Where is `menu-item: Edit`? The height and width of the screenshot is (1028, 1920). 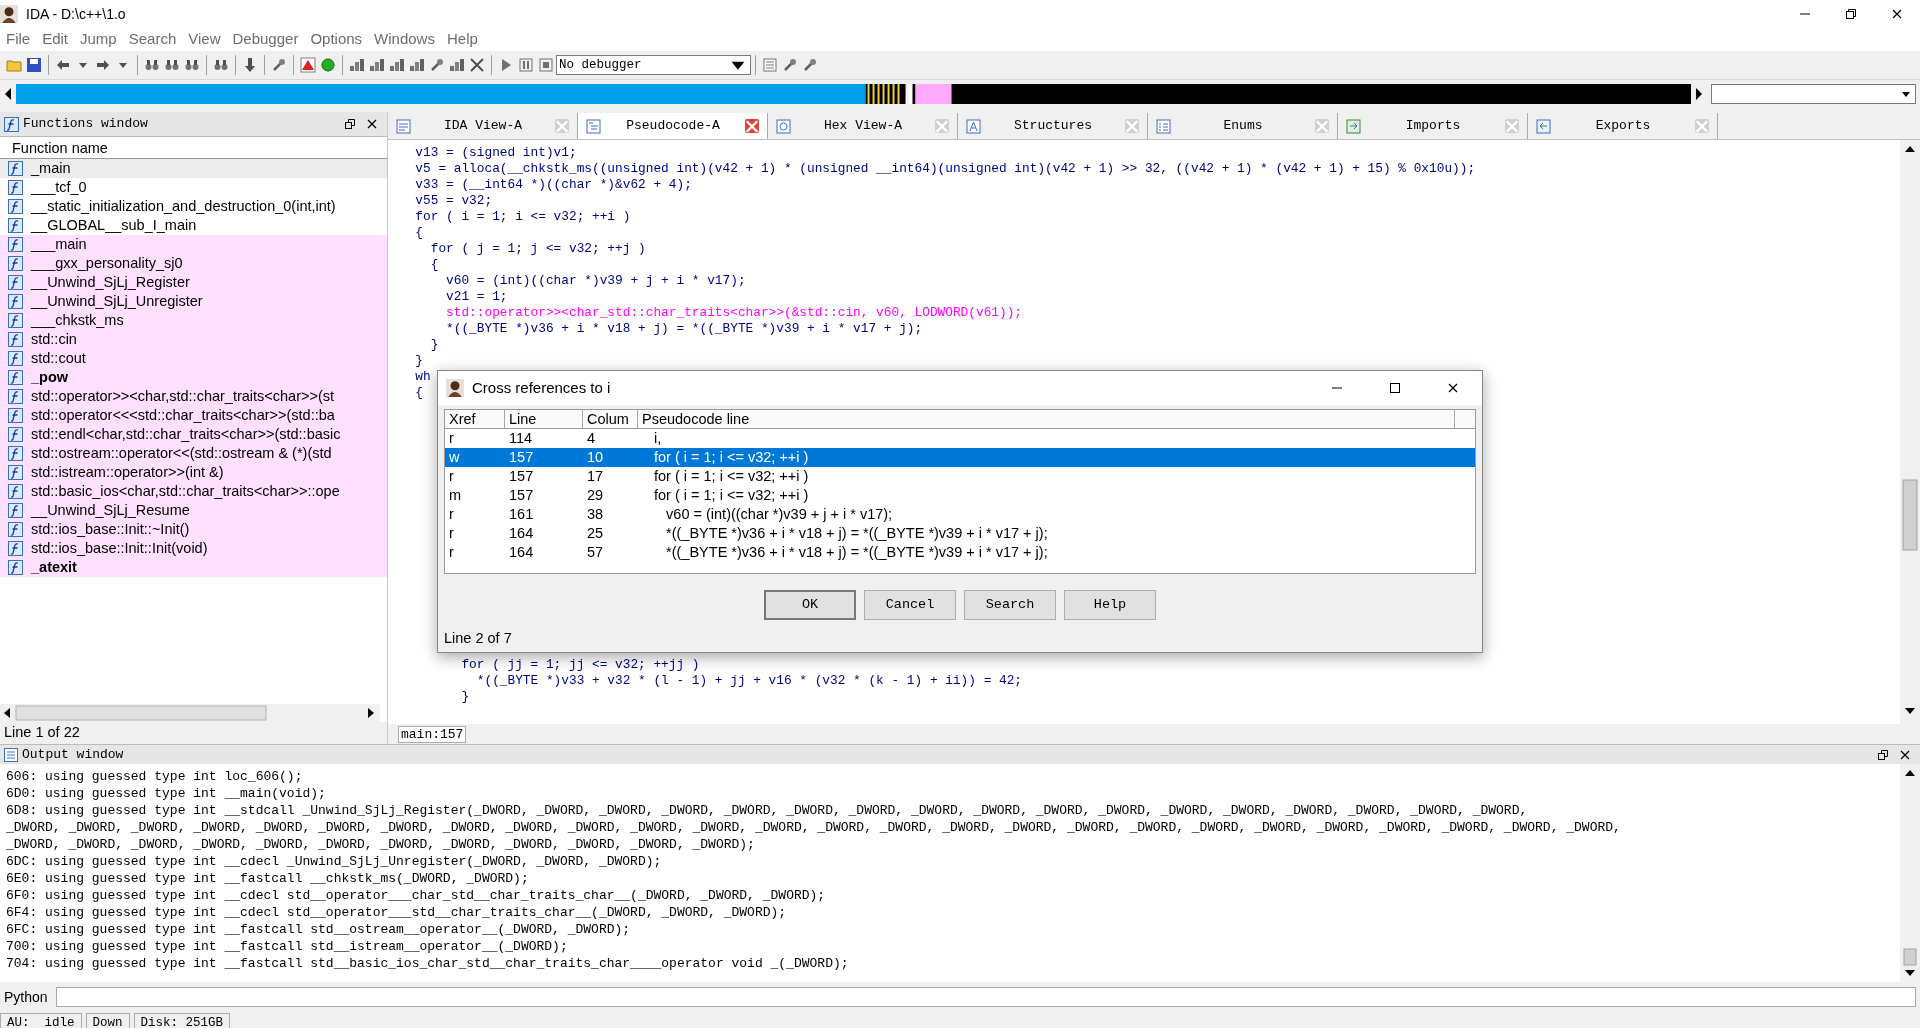
menu-item: Edit is located at coordinates (55, 39).